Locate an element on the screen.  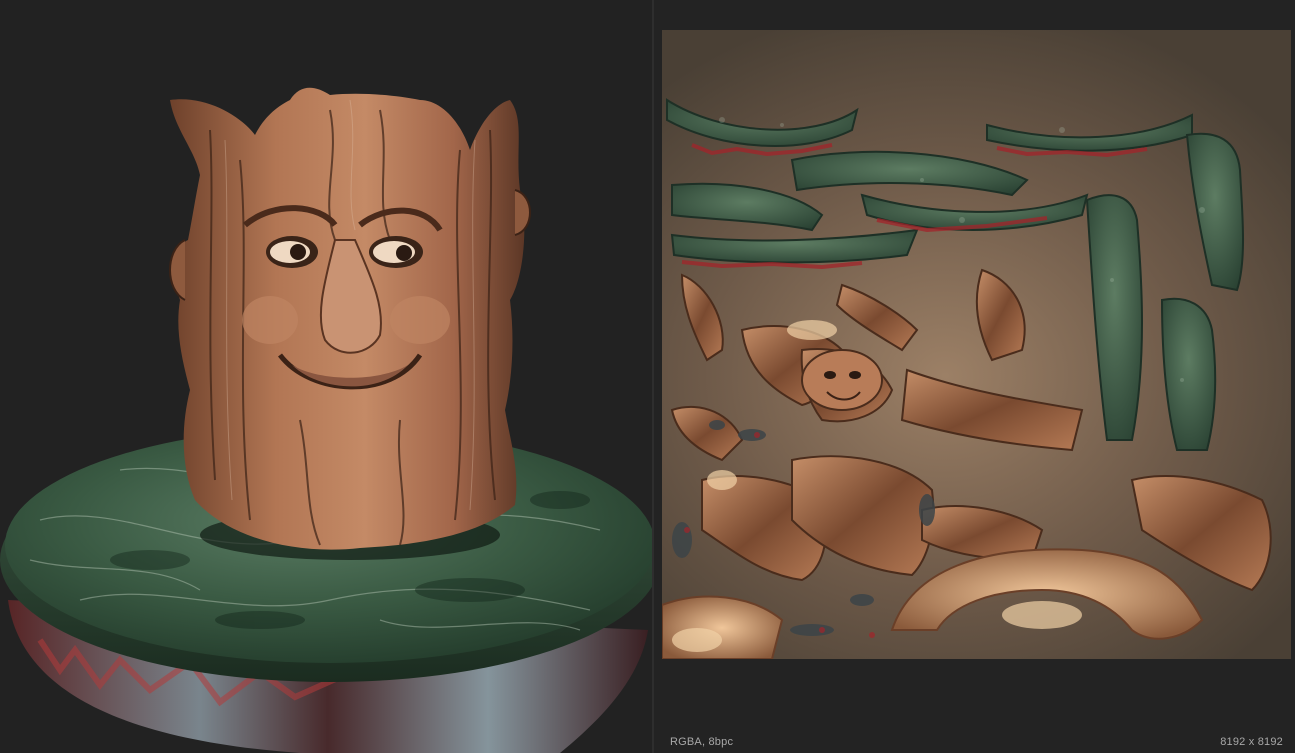
face-uv-island is located at coordinates (842, 380).